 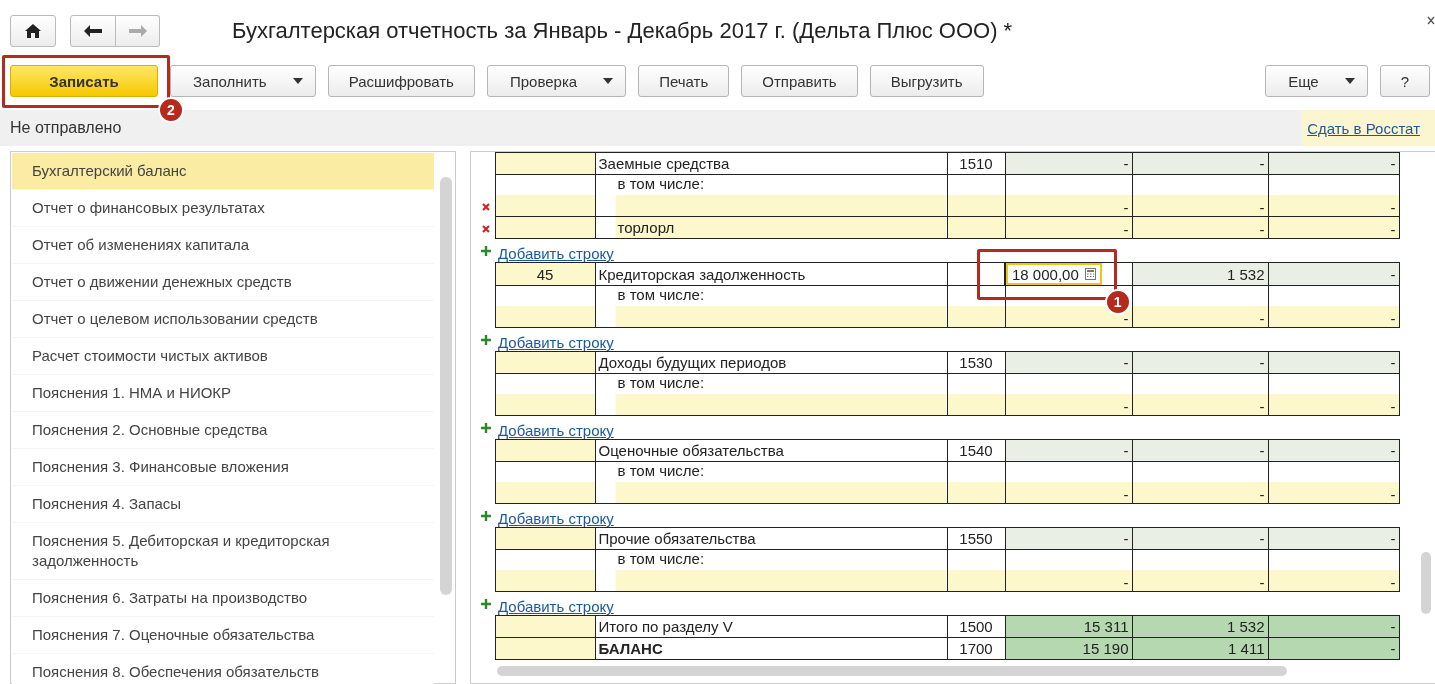 I want to click on table-cell: 1530, so click(x=976, y=362).